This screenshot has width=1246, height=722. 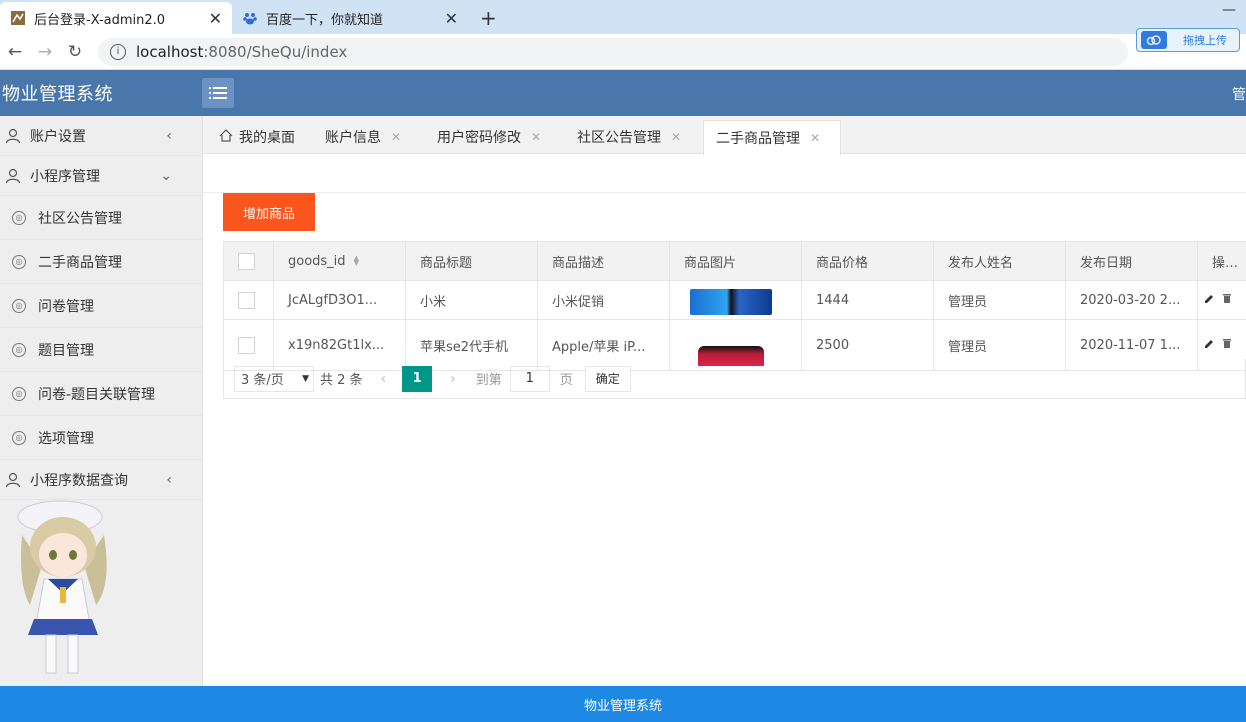 What do you see at coordinates (275, 51) in the screenshot?
I see `url-path: :8080/SheQu/index` at bounding box center [275, 51].